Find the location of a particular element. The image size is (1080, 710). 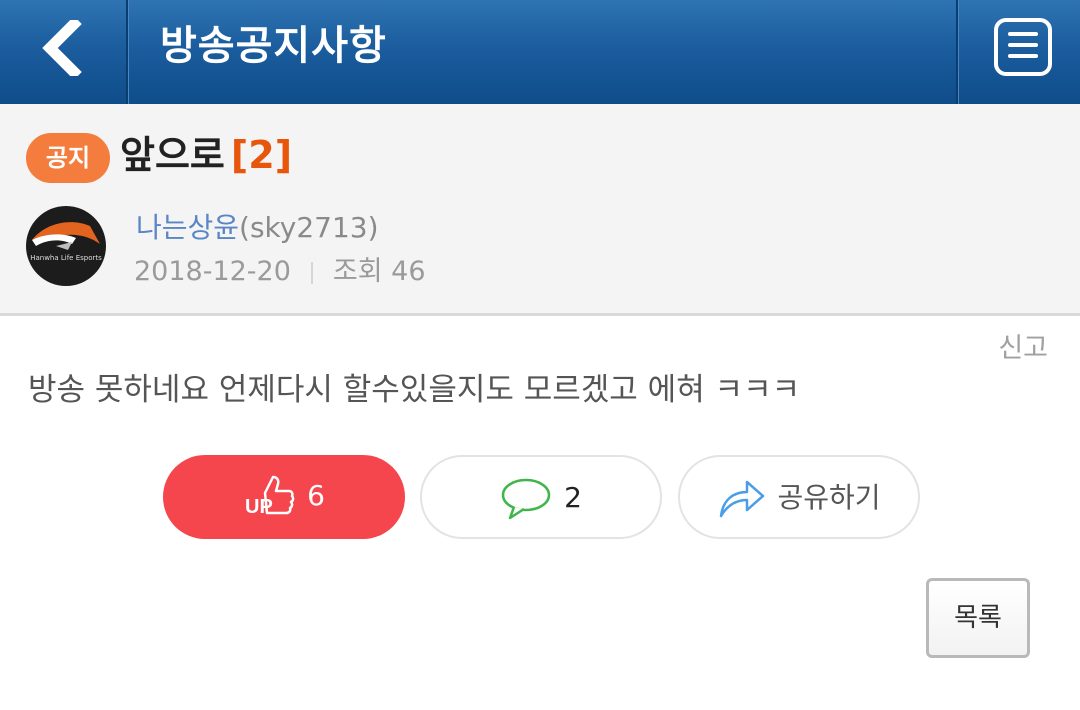

post-body-text: 방송 못하네요 언제다시 할수있을지도 모르겠고 에혀 ㅋㅋㅋ is located at coordinates (414, 390).